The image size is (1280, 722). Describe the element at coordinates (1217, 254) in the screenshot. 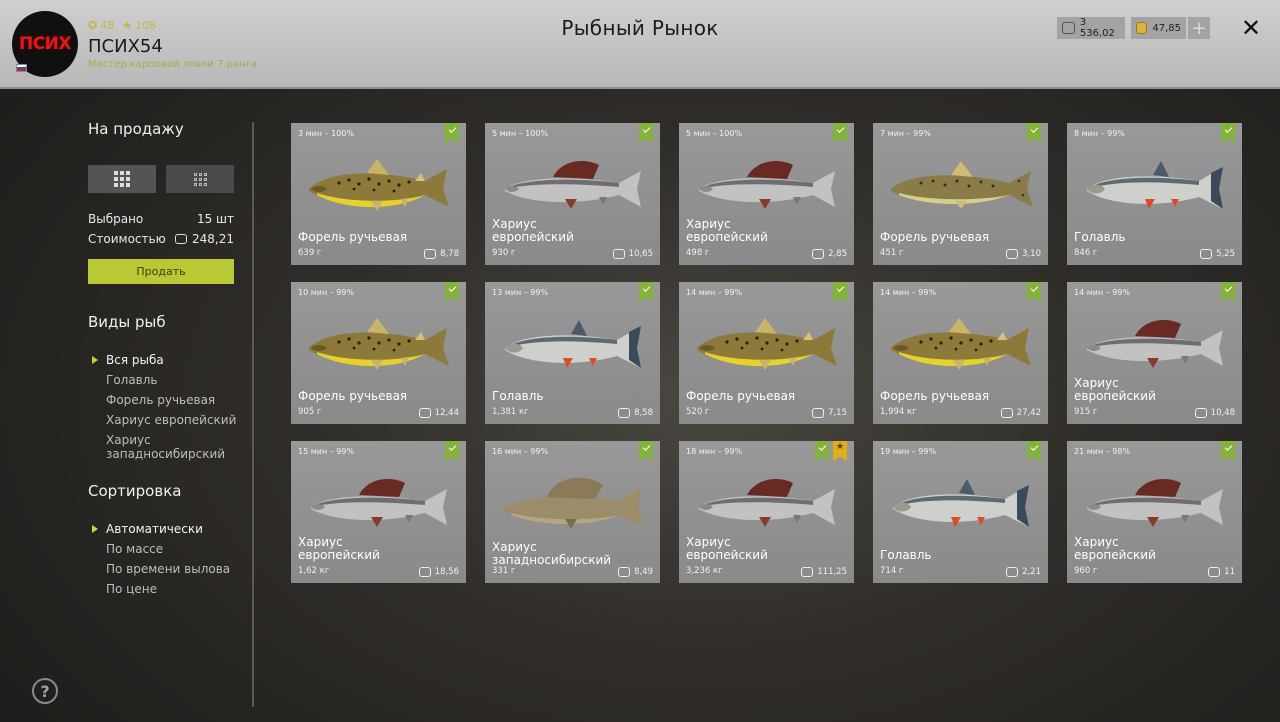

I see `fish-price: 5,25` at that location.